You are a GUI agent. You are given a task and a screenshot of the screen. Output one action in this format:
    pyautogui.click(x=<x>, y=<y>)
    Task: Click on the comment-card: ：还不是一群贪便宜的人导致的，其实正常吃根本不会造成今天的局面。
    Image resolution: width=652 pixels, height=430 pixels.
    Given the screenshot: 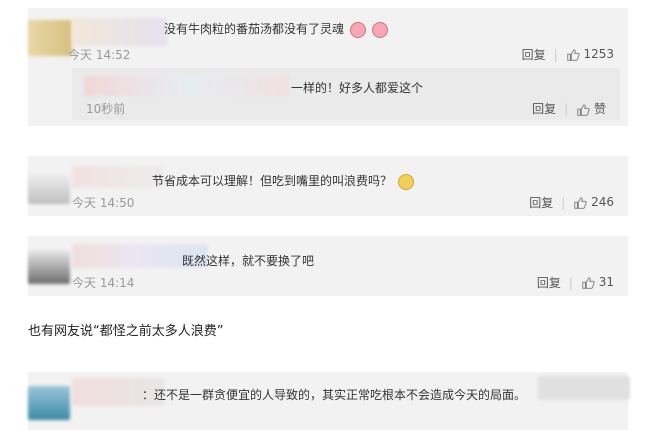 What is the action you would take?
    pyautogui.click(x=329, y=401)
    